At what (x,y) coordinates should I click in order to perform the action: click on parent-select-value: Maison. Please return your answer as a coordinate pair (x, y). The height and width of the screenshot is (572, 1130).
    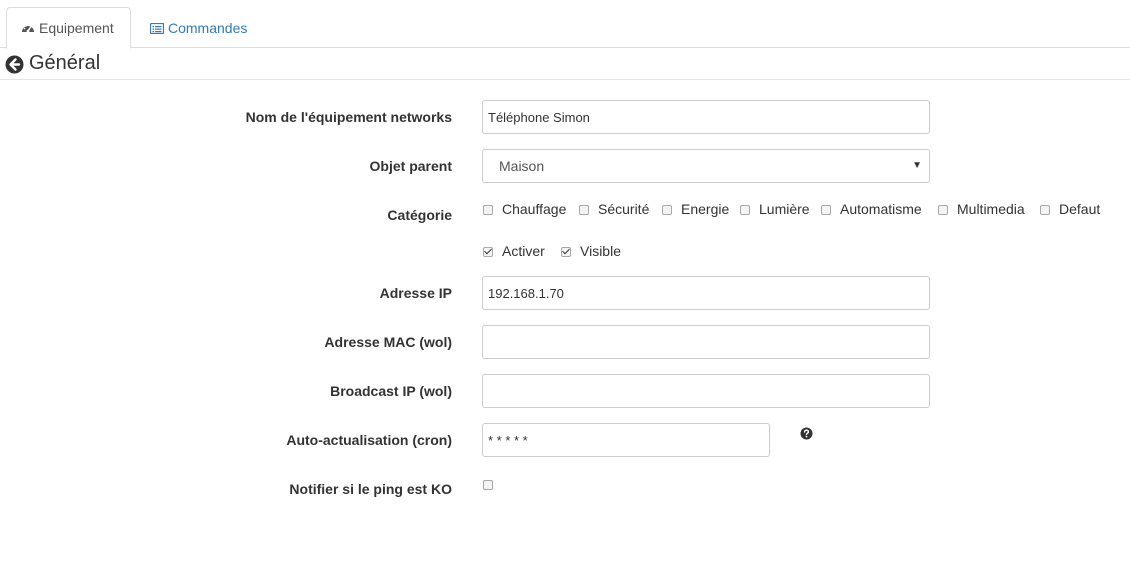
    Looking at the image, I should click on (522, 166).